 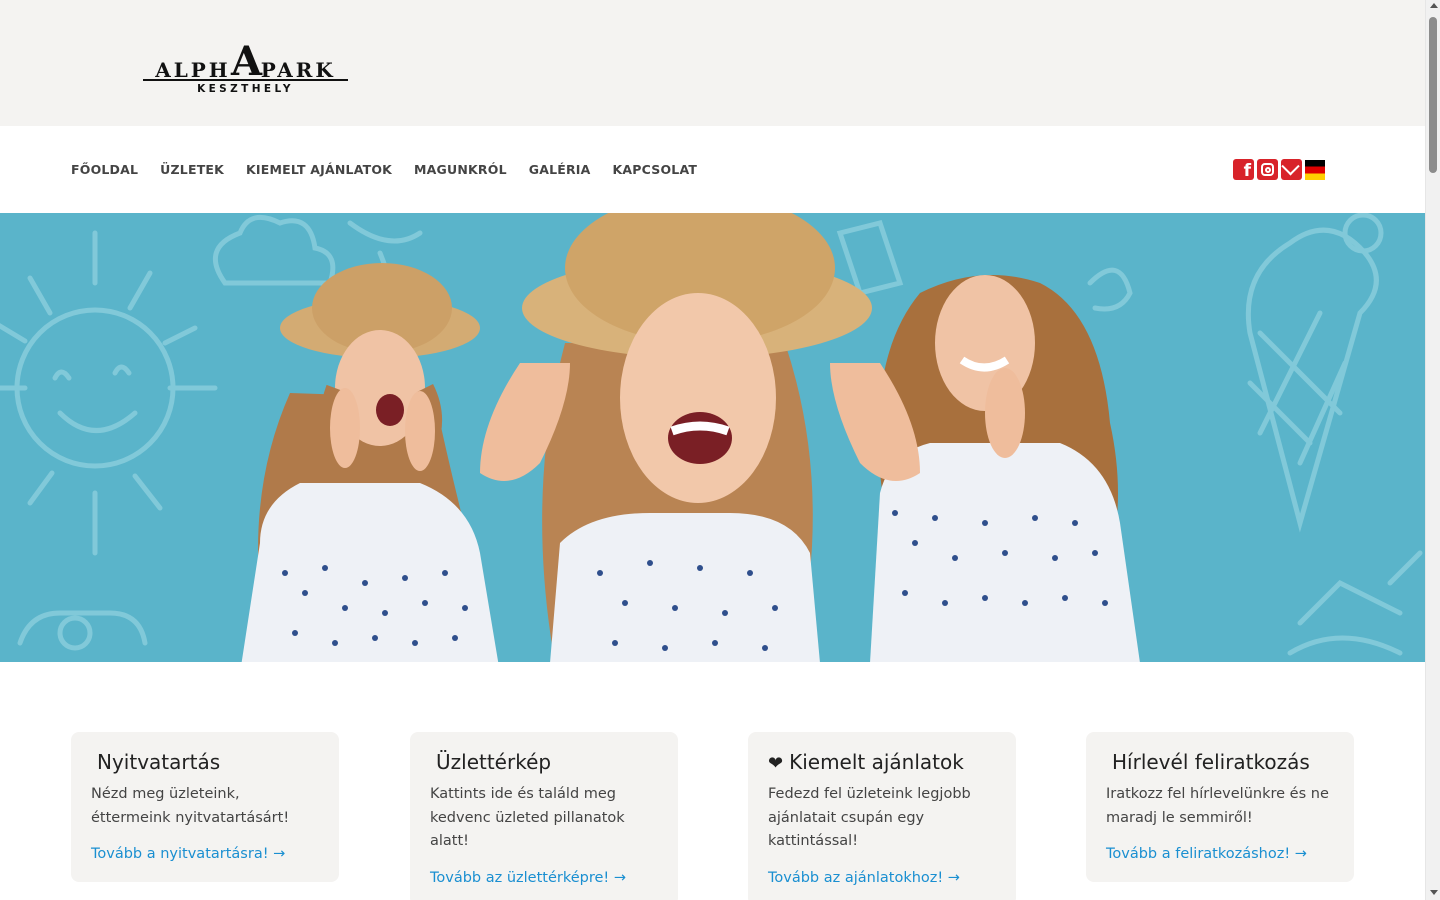 I want to click on logo-big-a: A, so click(x=247, y=61).